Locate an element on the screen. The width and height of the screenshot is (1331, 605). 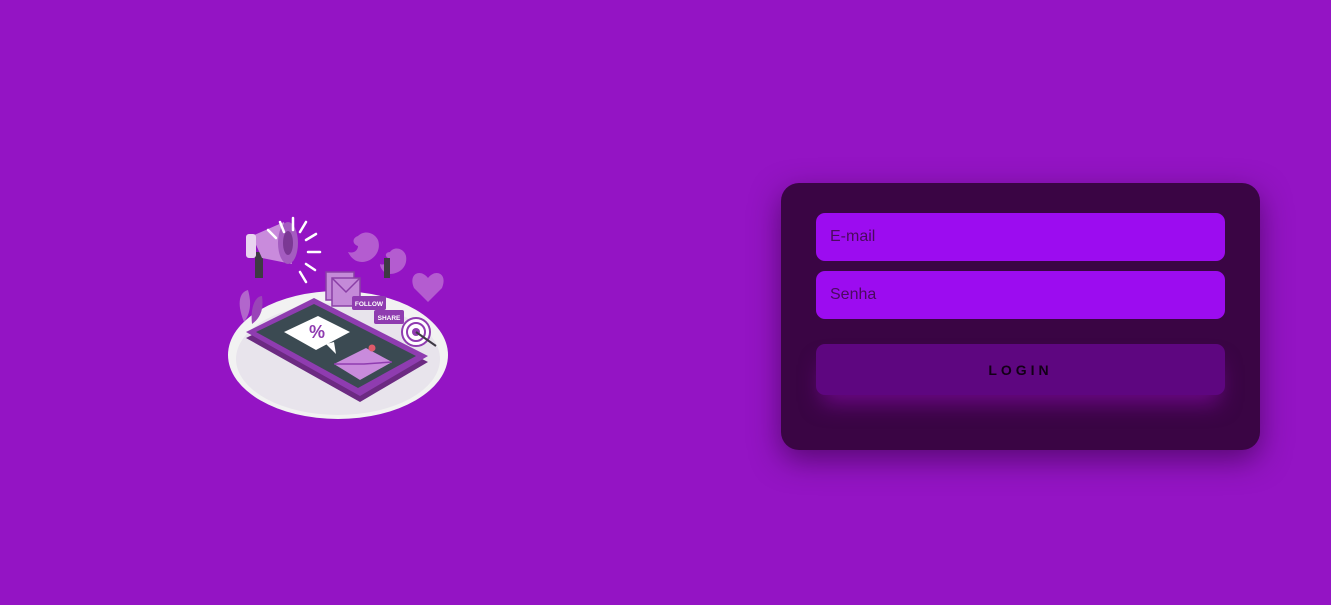
password-input is located at coordinates (1020, 295).